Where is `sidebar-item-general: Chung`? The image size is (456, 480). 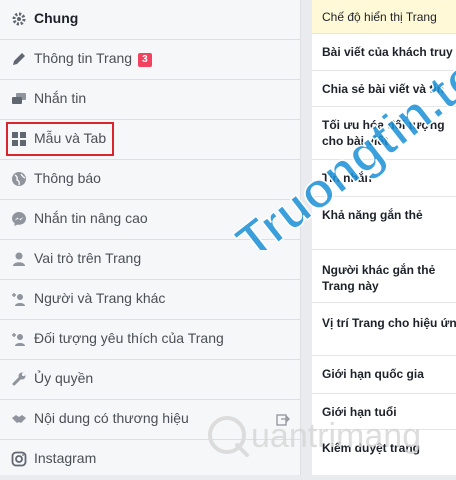 sidebar-item-general: Chung is located at coordinates (150, 20).